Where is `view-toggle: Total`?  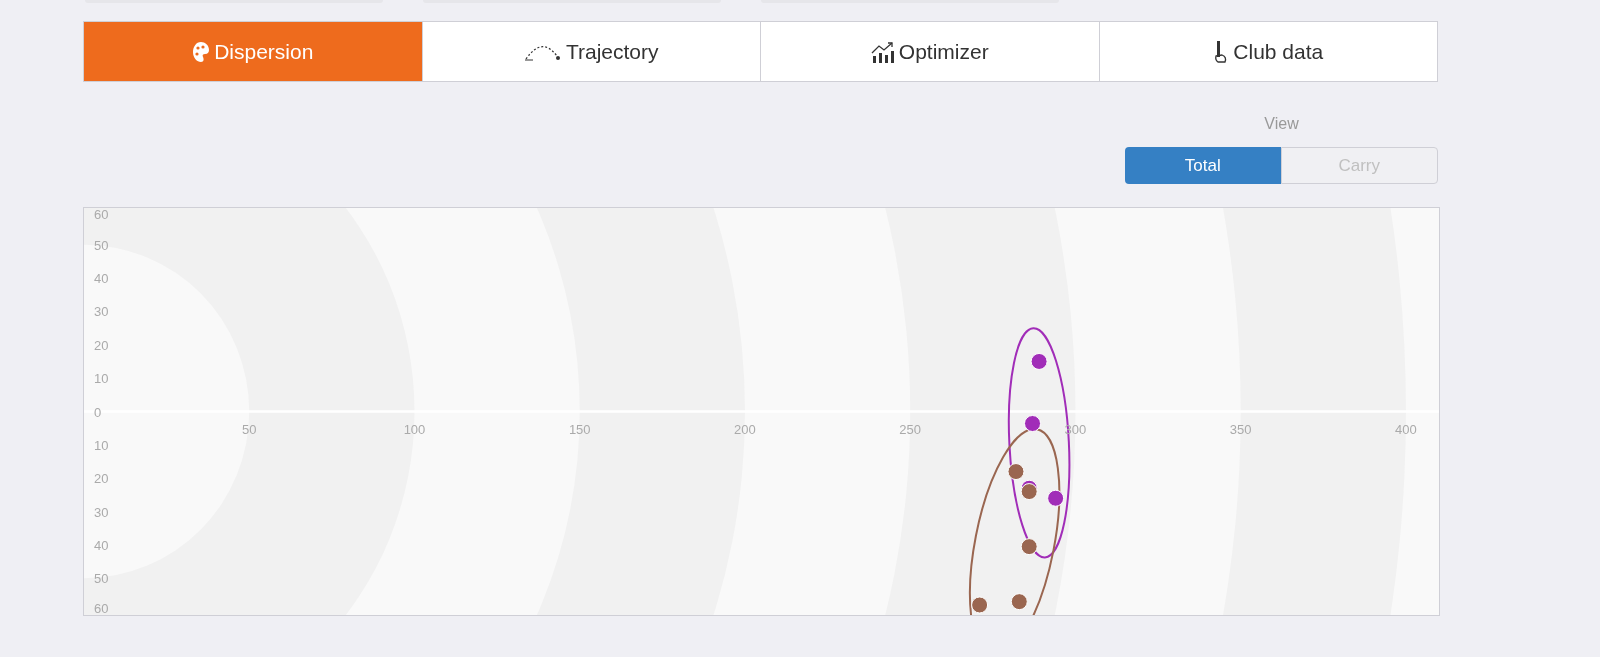 view-toggle: Total is located at coordinates (1203, 165).